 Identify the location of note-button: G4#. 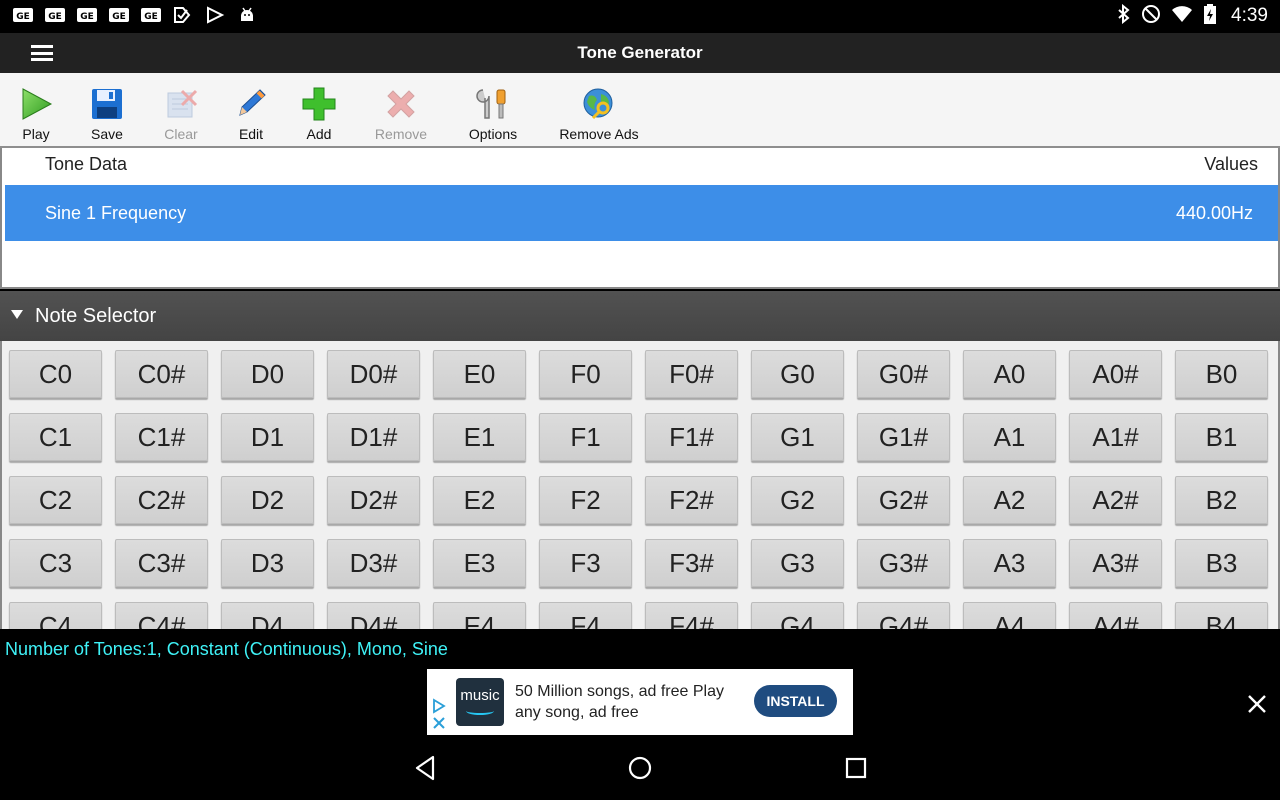
(903, 615).